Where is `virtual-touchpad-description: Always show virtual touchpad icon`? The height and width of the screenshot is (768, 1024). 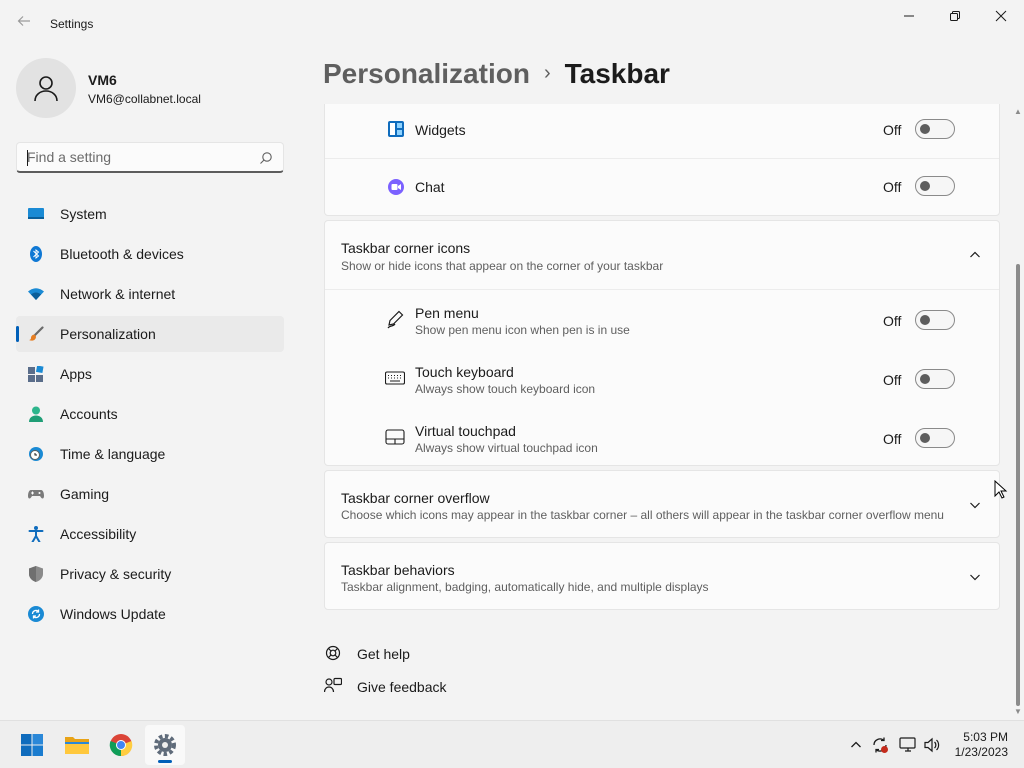 virtual-touchpad-description: Always show virtual touchpad icon is located at coordinates (506, 448).